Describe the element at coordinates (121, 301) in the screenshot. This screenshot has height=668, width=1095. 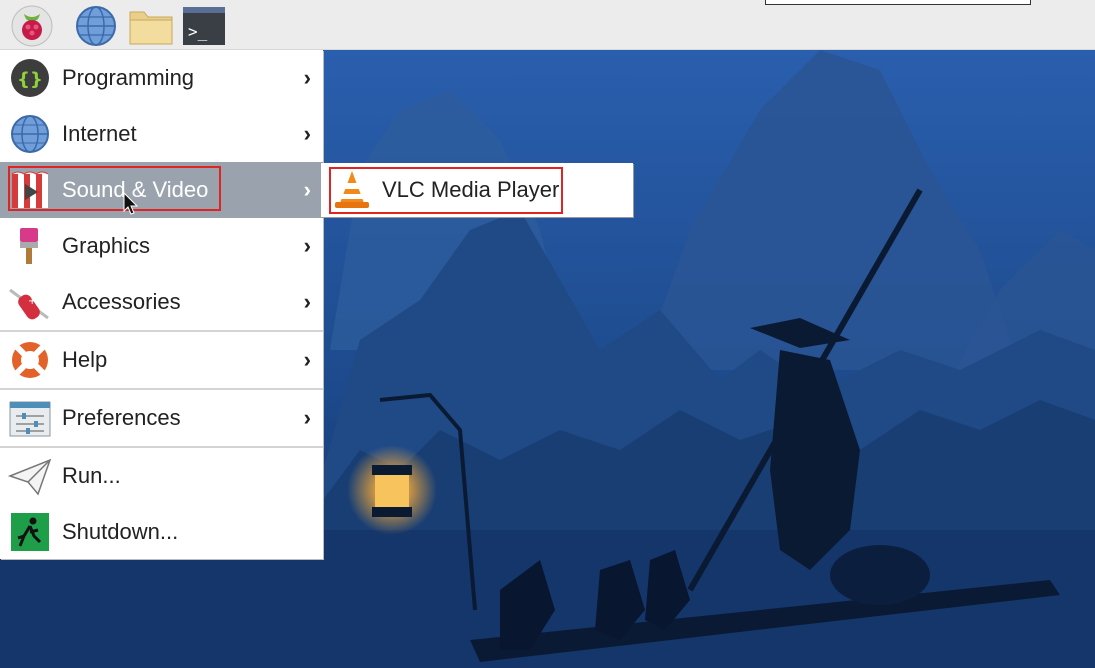
I see `menu-item-label: Accessories` at that location.